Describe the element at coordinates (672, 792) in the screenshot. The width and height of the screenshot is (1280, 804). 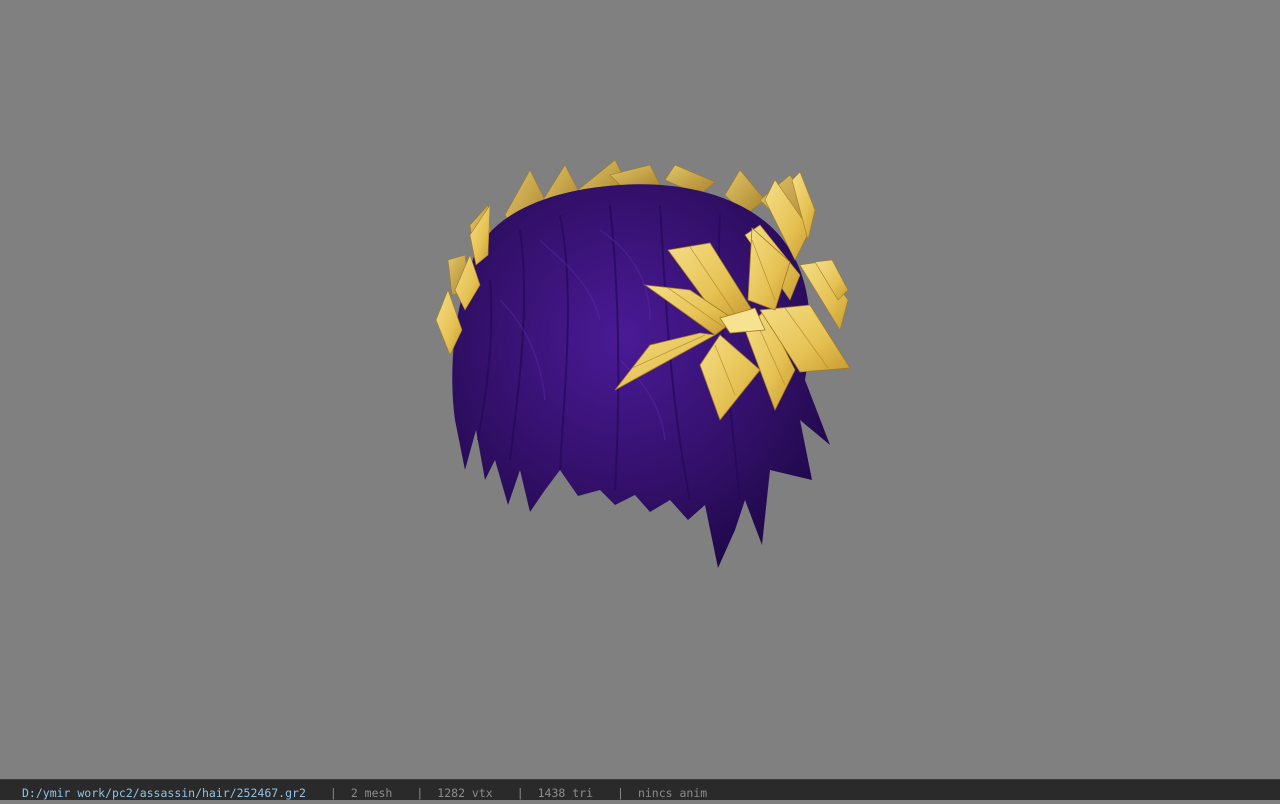
I see `status-animation: nincs anim` at that location.